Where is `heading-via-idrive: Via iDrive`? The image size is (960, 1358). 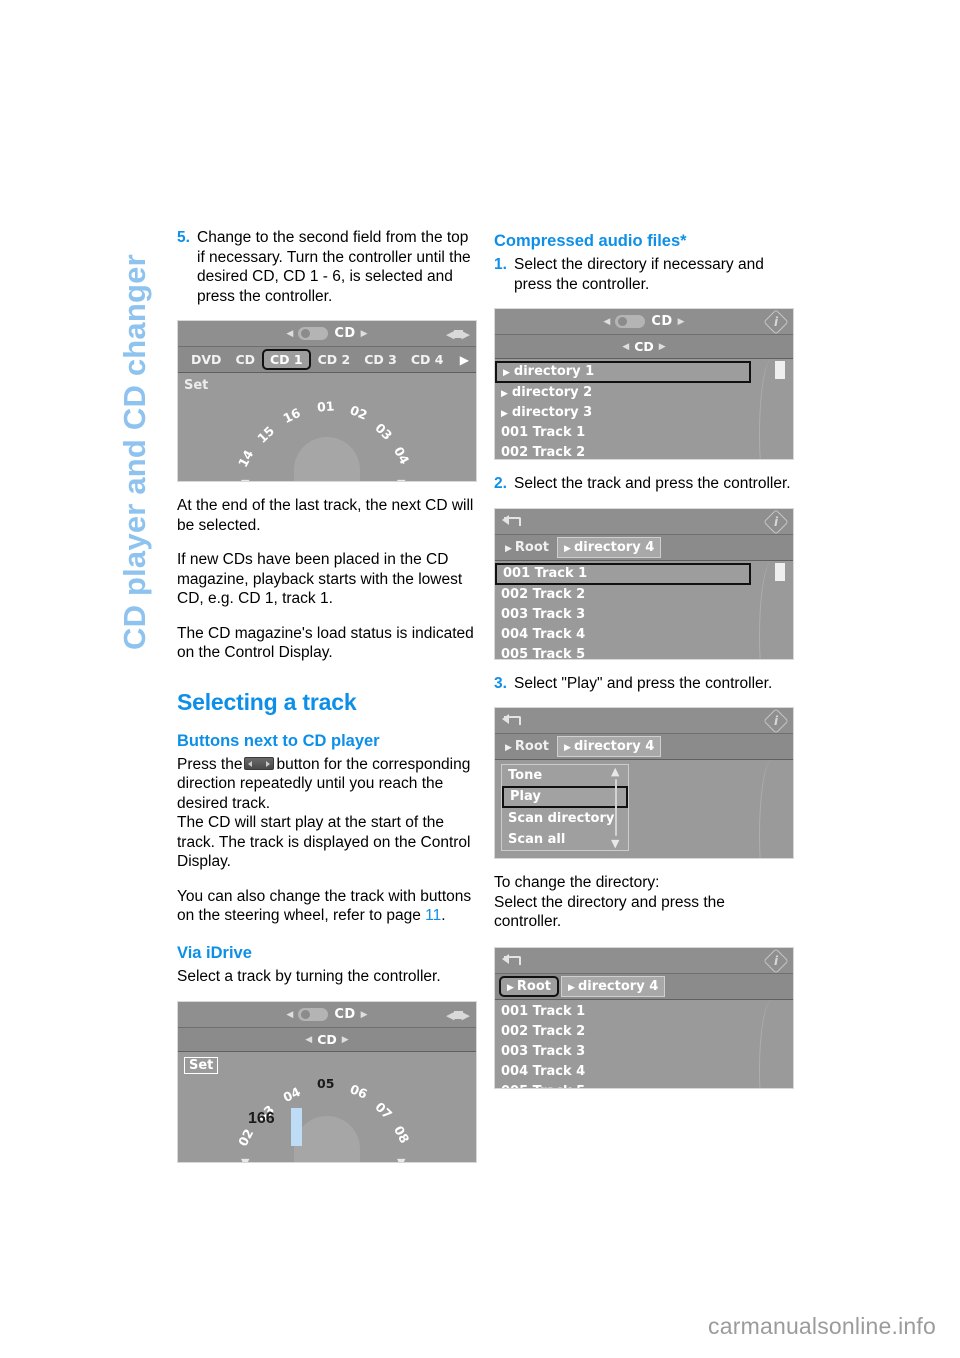 heading-via-idrive: Via iDrive is located at coordinates (214, 952).